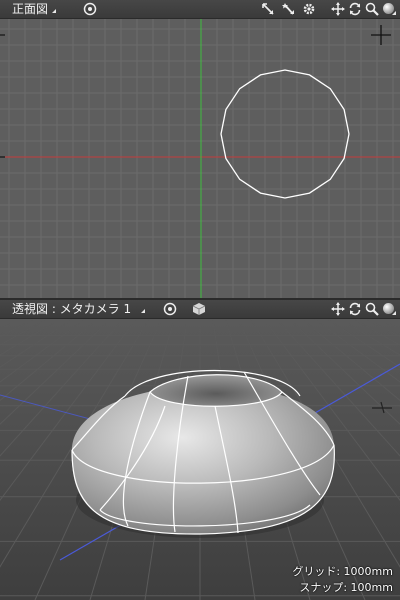 The height and width of the screenshot is (600, 400). I want to click on select-arrow-icon, so click(268, 9).